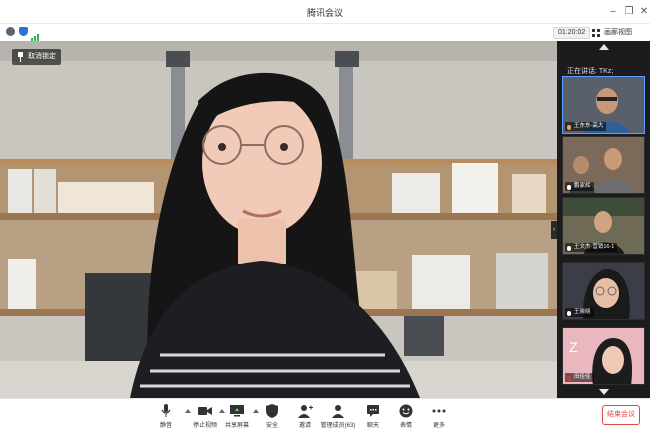 The width and height of the screenshot is (650, 433). What do you see at coordinates (604, 47) in the screenshot?
I see `scroll-up-icon` at bounding box center [604, 47].